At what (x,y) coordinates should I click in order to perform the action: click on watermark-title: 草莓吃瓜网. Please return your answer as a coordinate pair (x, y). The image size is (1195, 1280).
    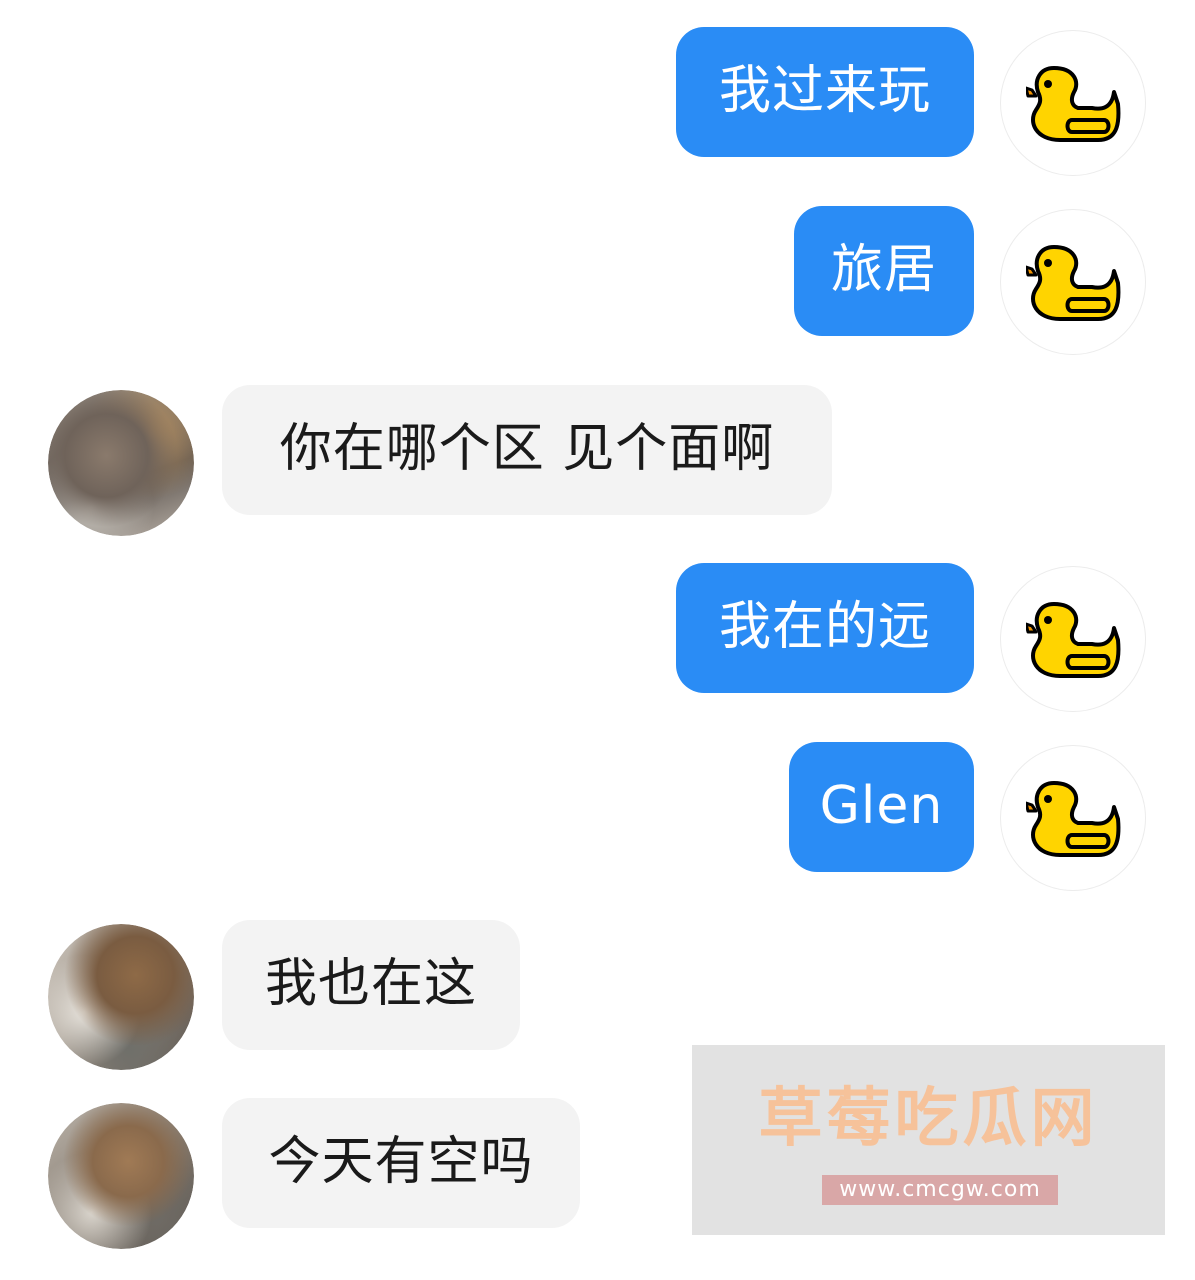
    Looking at the image, I should click on (928, 1119).